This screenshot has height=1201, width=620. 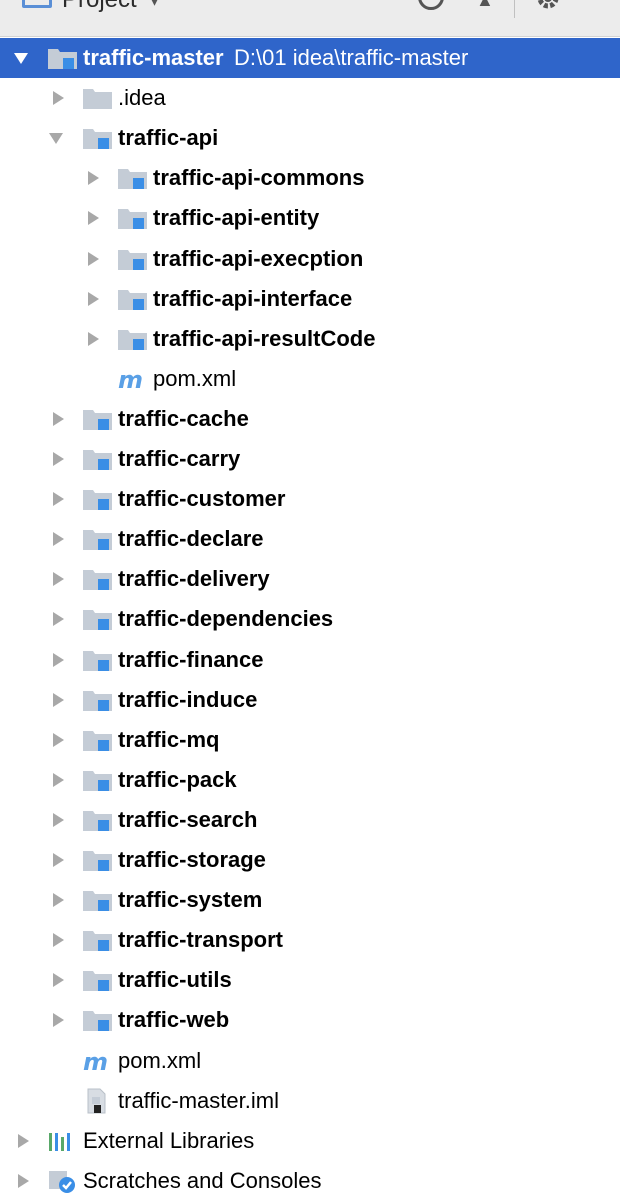 I want to click on locate-icon, so click(x=431, y=5).